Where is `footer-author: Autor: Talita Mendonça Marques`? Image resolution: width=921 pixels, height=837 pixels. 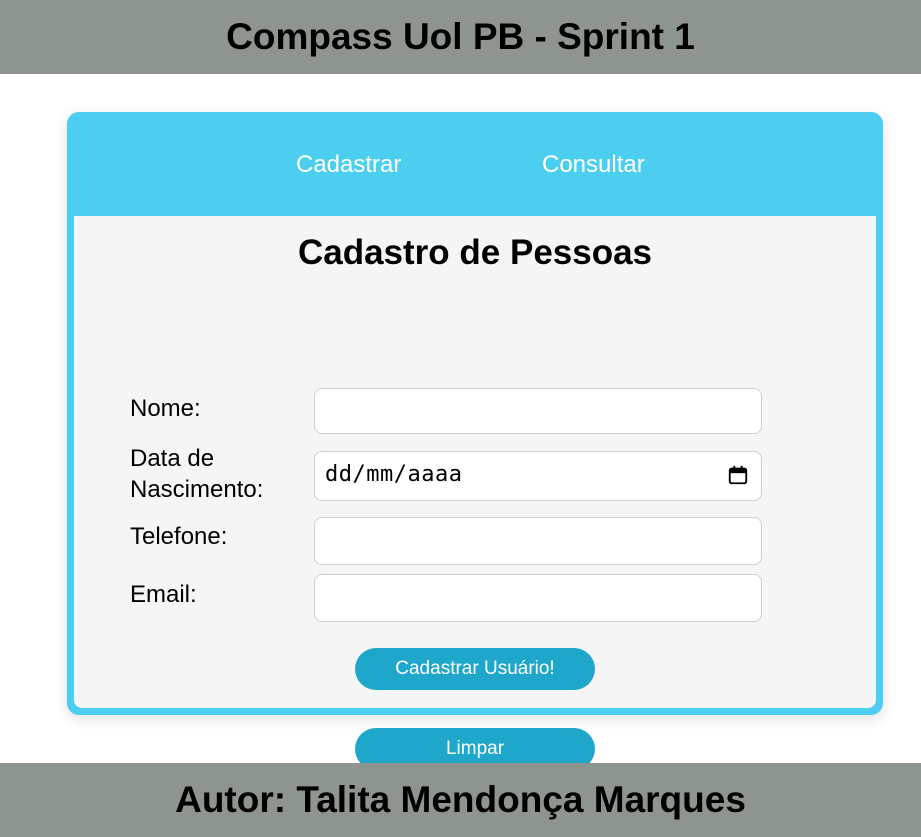
footer-author: Autor: Talita Mendonça Marques is located at coordinates (460, 799).